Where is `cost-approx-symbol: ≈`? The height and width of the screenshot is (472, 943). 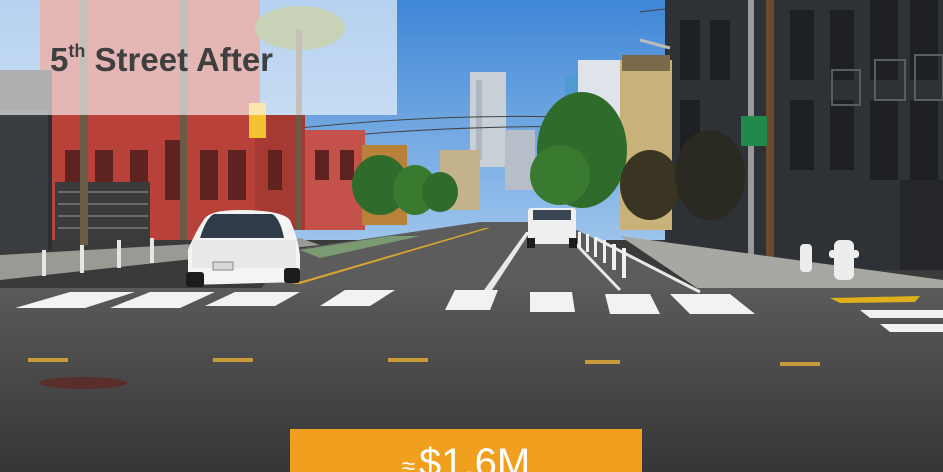 cost-approx-symbol: ≈ is located at coordinates (408, 462).